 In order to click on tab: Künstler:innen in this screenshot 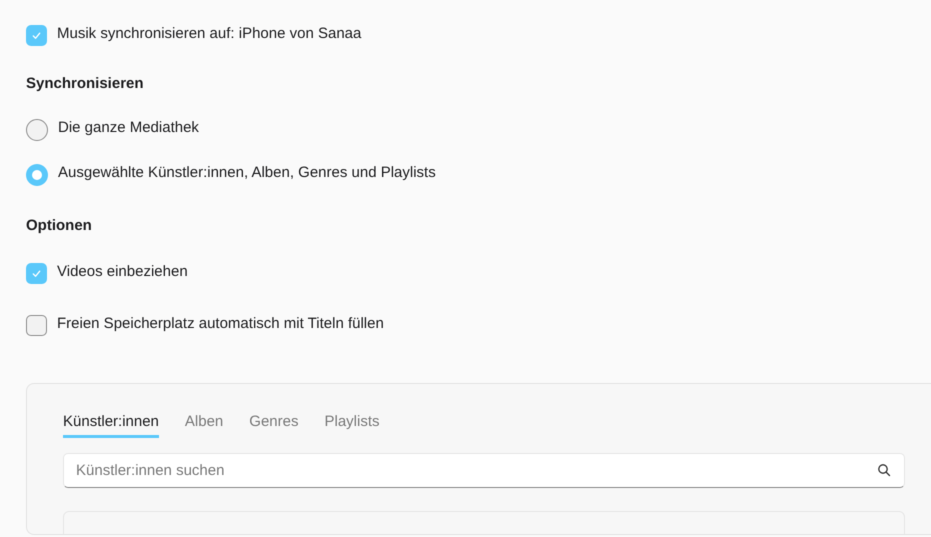, I will do `click(111, 425)`.